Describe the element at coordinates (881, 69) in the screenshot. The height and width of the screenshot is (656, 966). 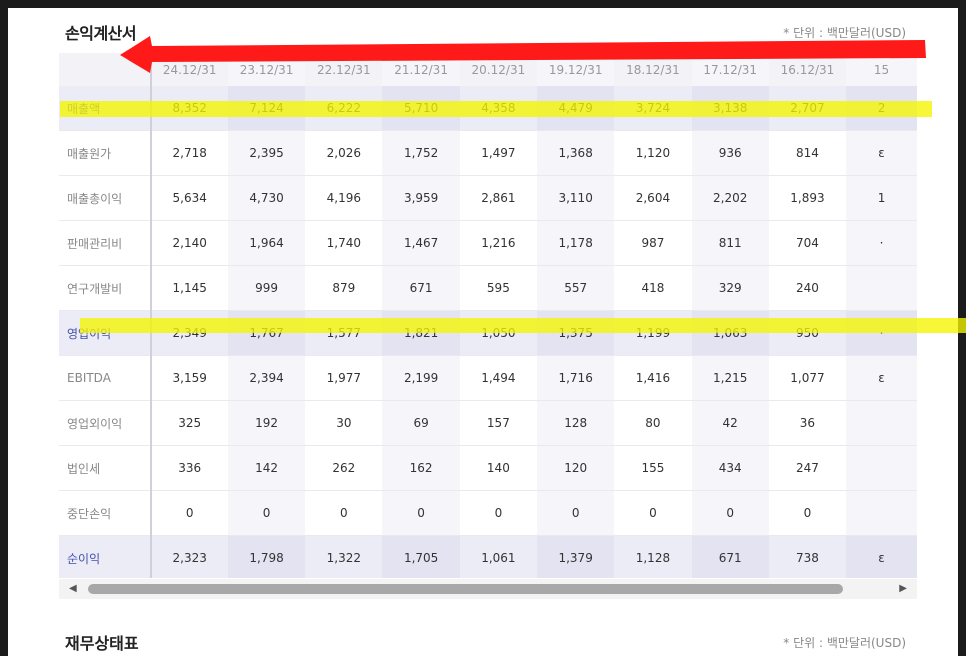
I see `column-header: 15` at that location.